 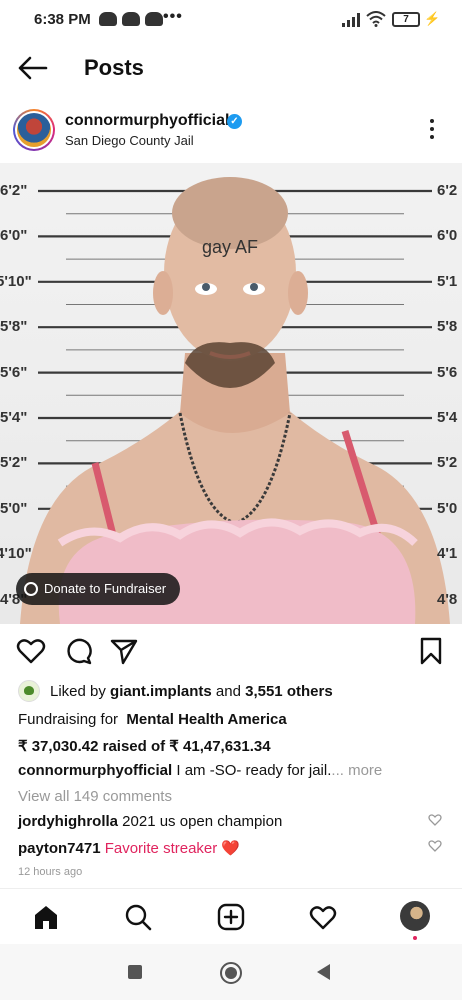 I want to click on likes-count: 3,551 others, so click(x=289, y=691).